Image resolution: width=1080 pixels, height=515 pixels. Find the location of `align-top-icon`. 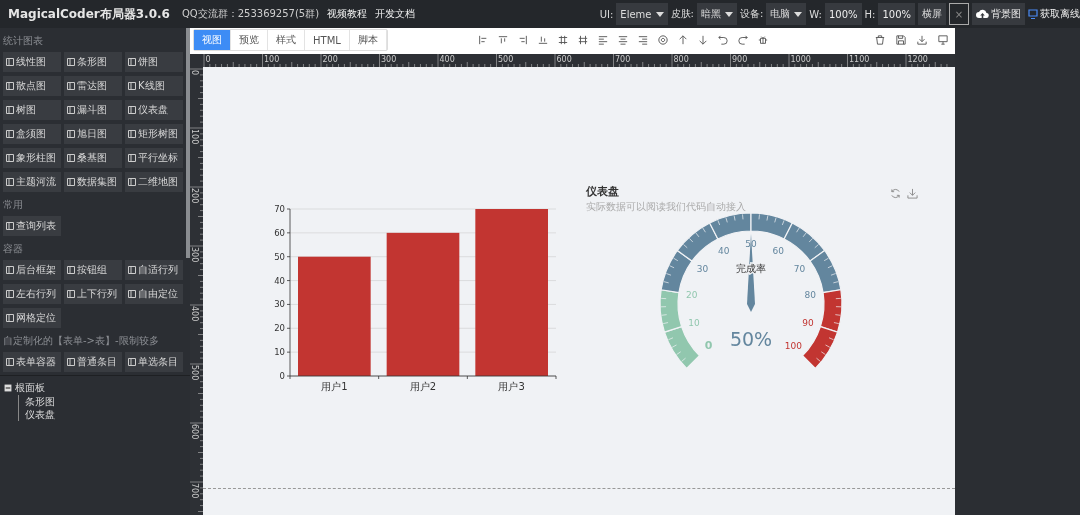

align-top-icon is located at coordinates (502, 40).